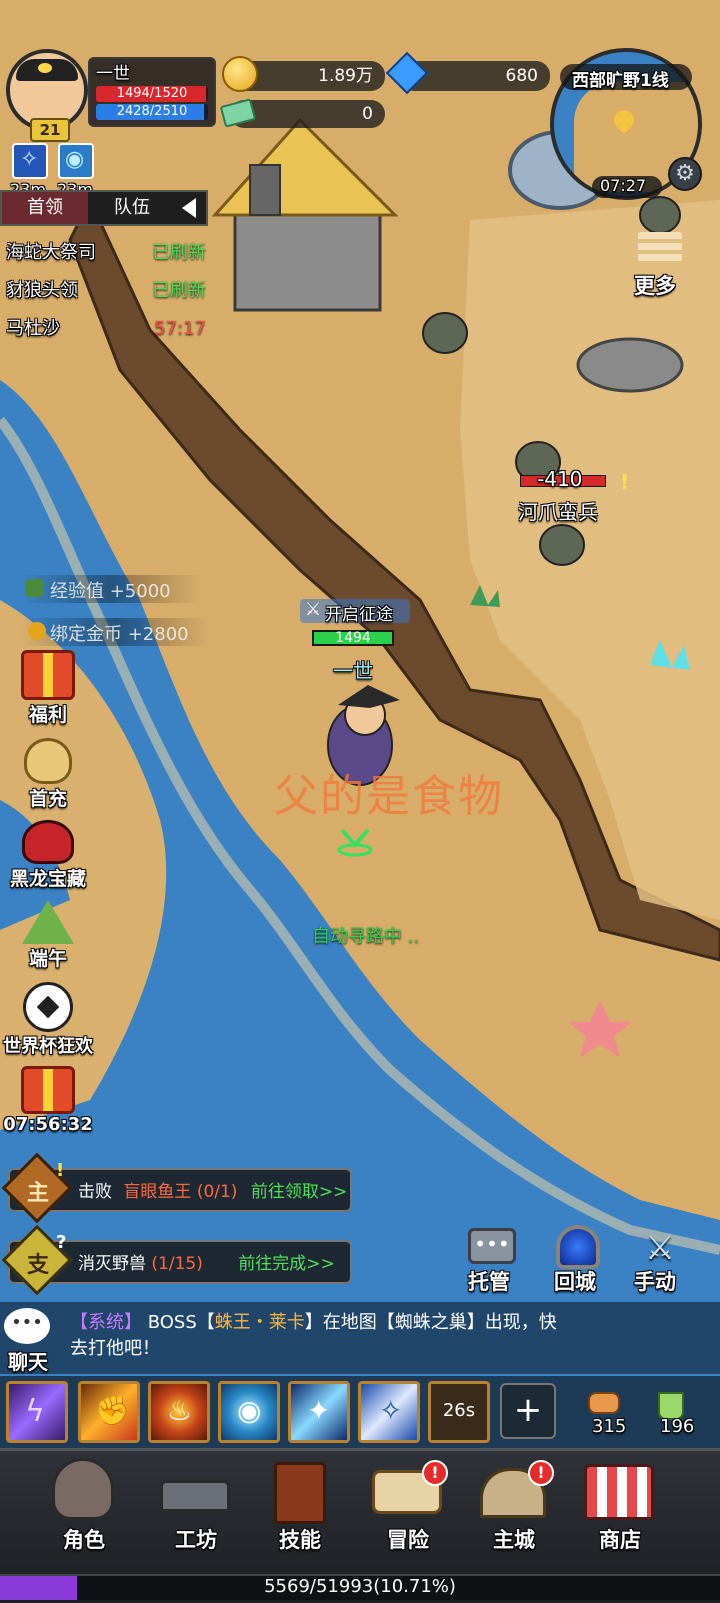 This screenshot has height=1603, width=720. I want to click on boss-status: 已刷新, so click(179, 290).